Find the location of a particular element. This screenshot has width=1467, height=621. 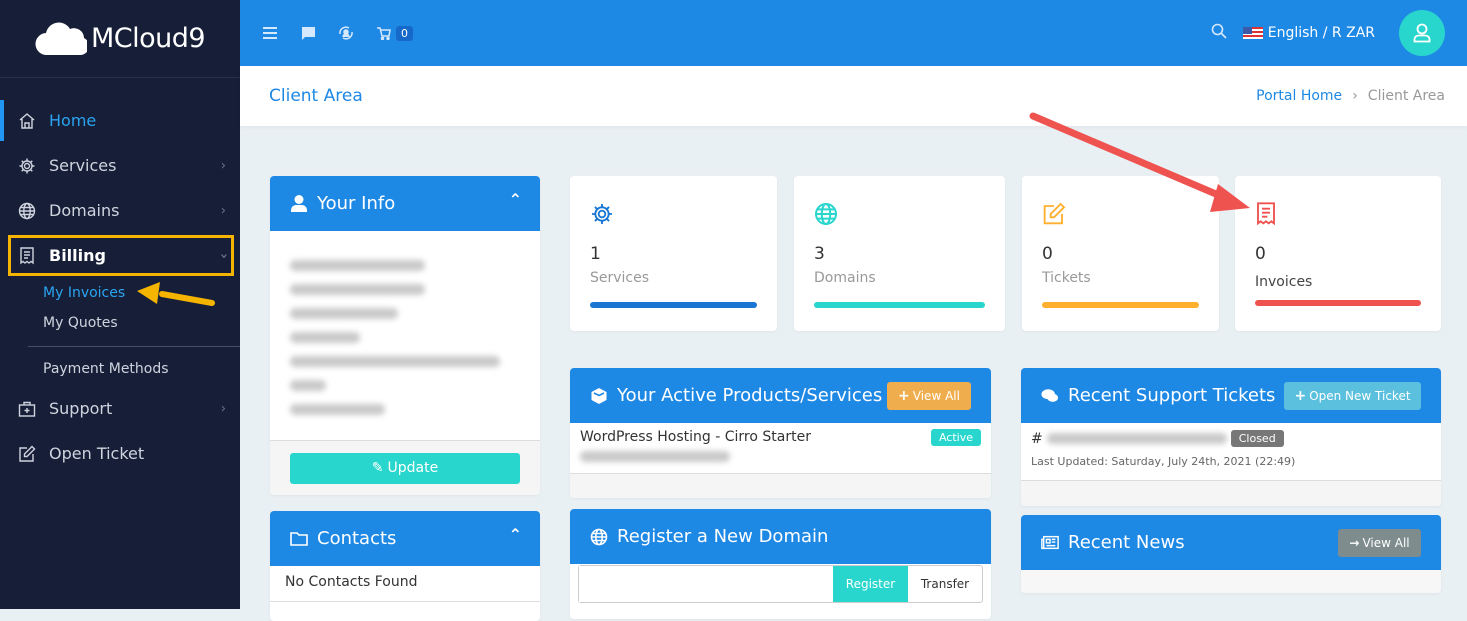

panel-title: Your Active Products/Services is located at coordinates (750, 395).